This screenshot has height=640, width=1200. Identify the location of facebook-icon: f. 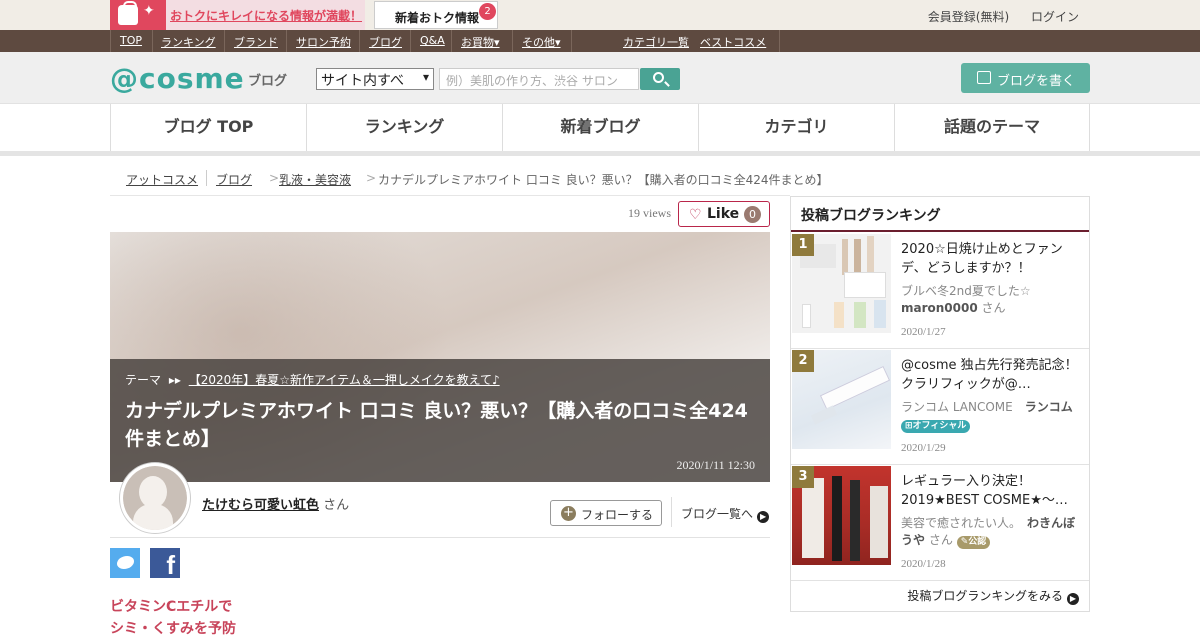
(170, 565).